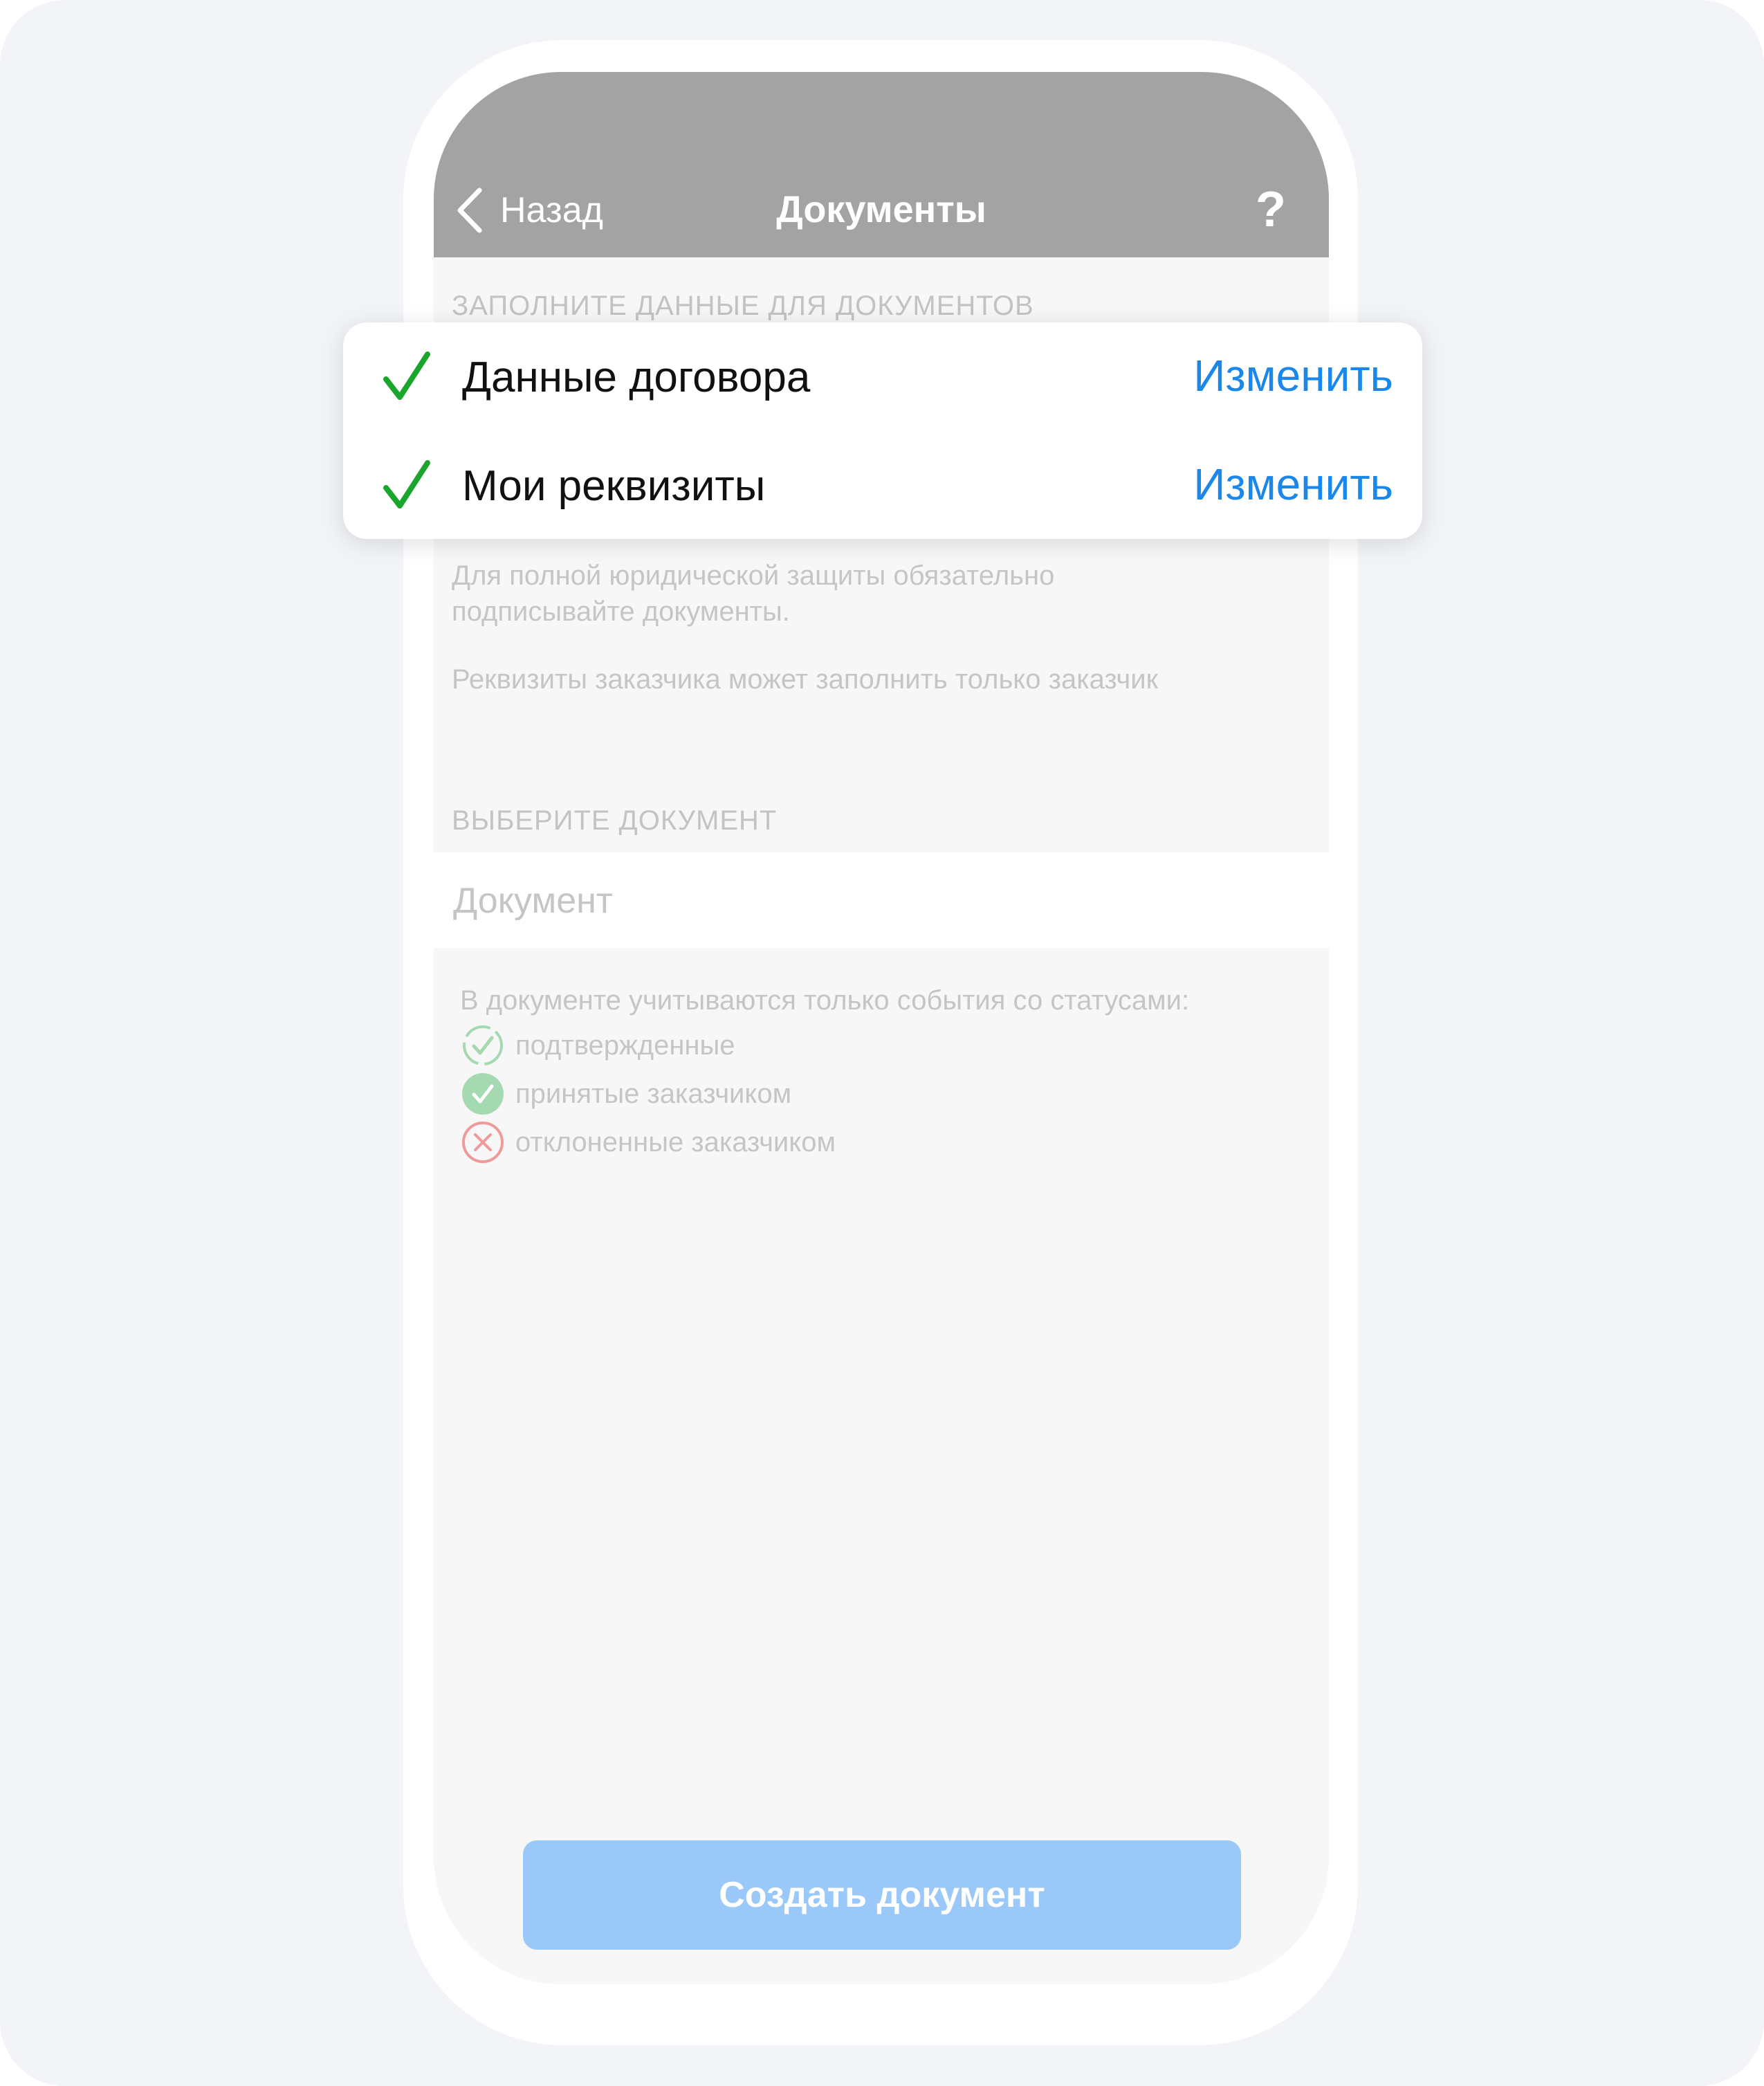 The height and width of the screenshot is (2086, 1764). Describe the element at coordinates (675, 1142) in the screenshot. I see `legend-label-rejected: отклоненные заказчиком` at that location.